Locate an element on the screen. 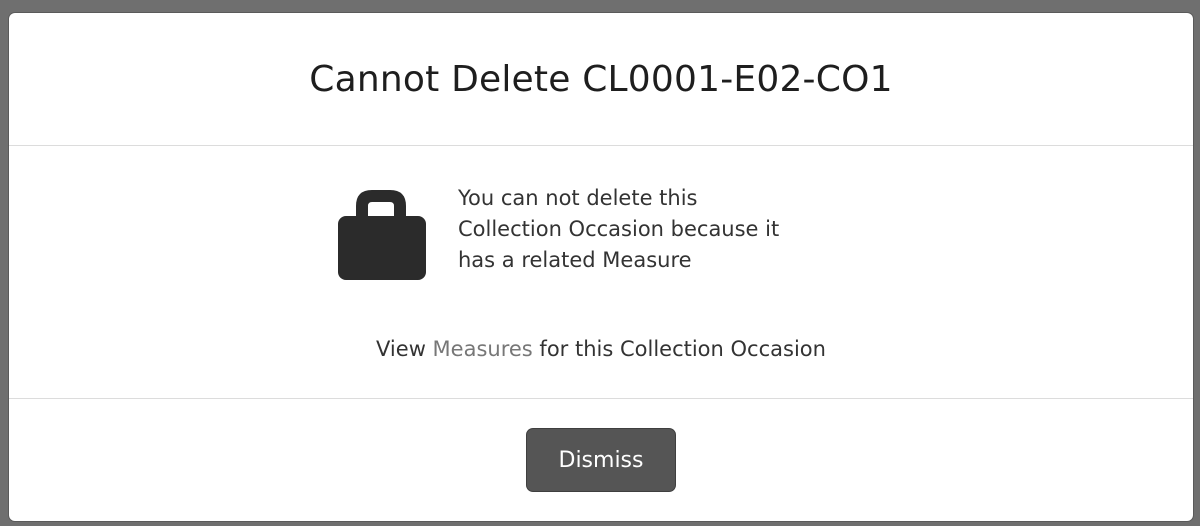  dismiss-button: Dismiss is located at coordinates (601, 460).